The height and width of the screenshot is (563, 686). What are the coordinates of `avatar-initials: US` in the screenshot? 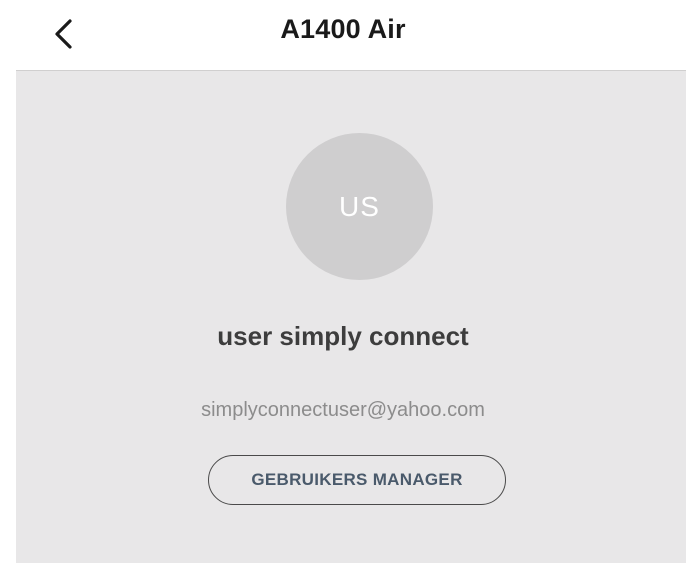 It's located at (359, 206).